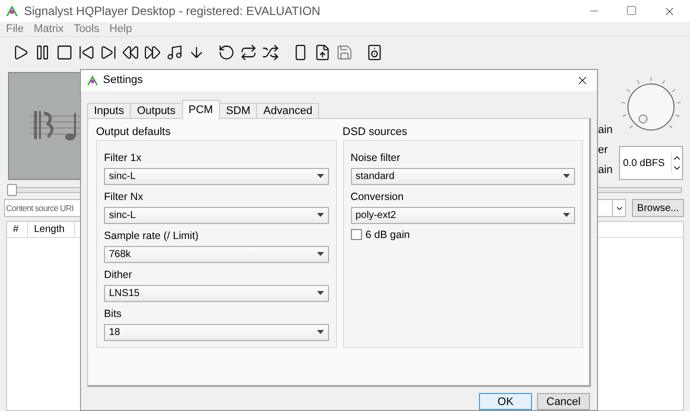 Image resolution: width=690 pixels, height=411 pixels. I want to click on skip-back-icon, so click(86, 52).